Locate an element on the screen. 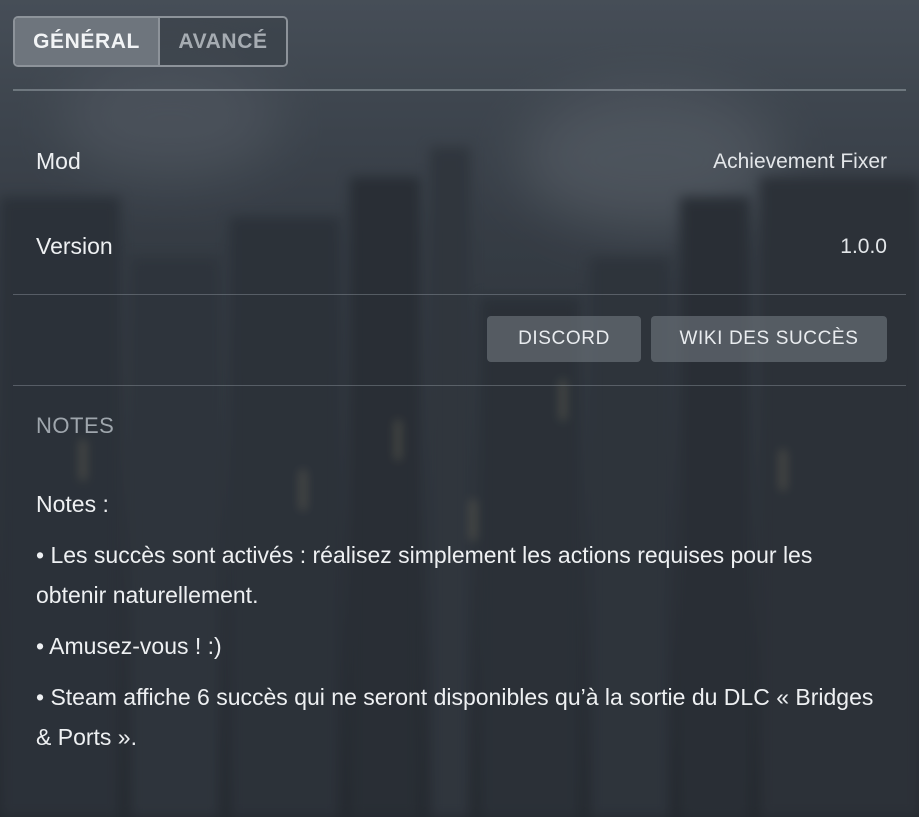 The image size is (919, 817). notes-heading: Notes : is located at coordinates (72, 504).